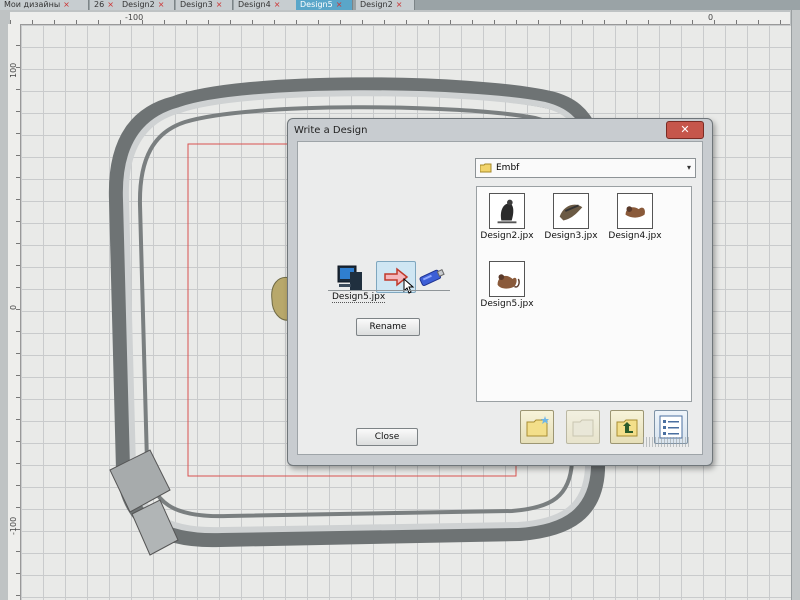 The height and width of the screenshot is (600, 800). I want to click on file-item: Design5.jpx, so click(507, 285).